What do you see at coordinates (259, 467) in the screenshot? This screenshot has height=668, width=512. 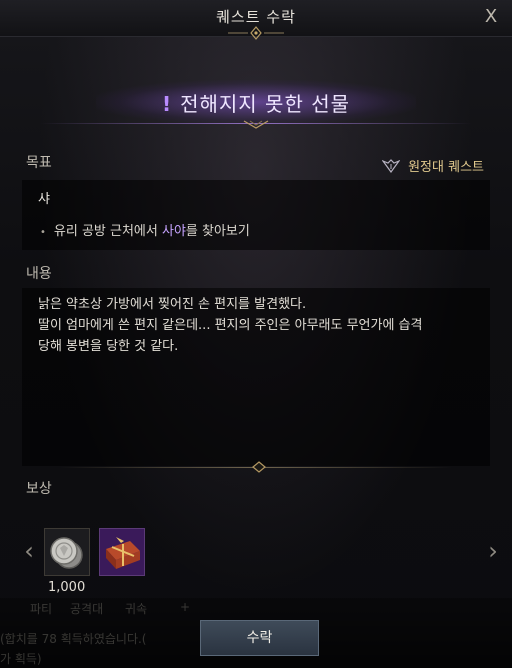 I see `divider-ornament-icon` at bounding box center [259, 467].